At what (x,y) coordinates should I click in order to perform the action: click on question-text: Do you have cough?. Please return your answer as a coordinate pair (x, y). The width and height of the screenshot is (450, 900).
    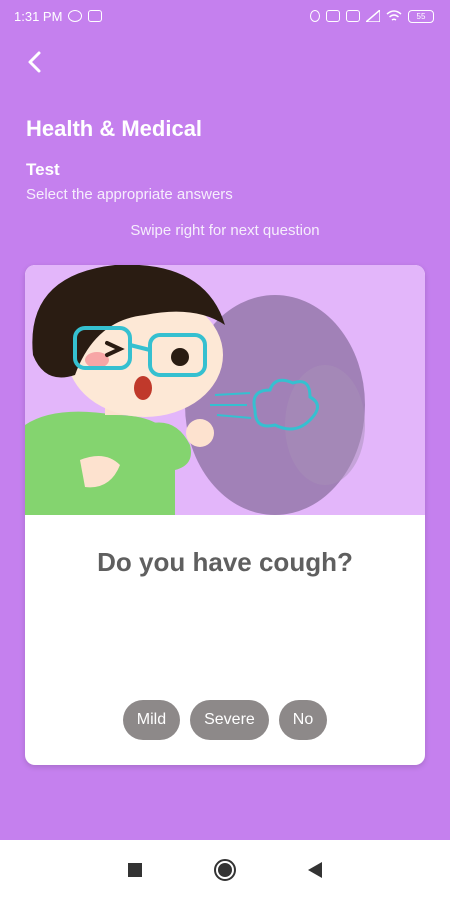
    Looking at the image, I should click on (225, 562).